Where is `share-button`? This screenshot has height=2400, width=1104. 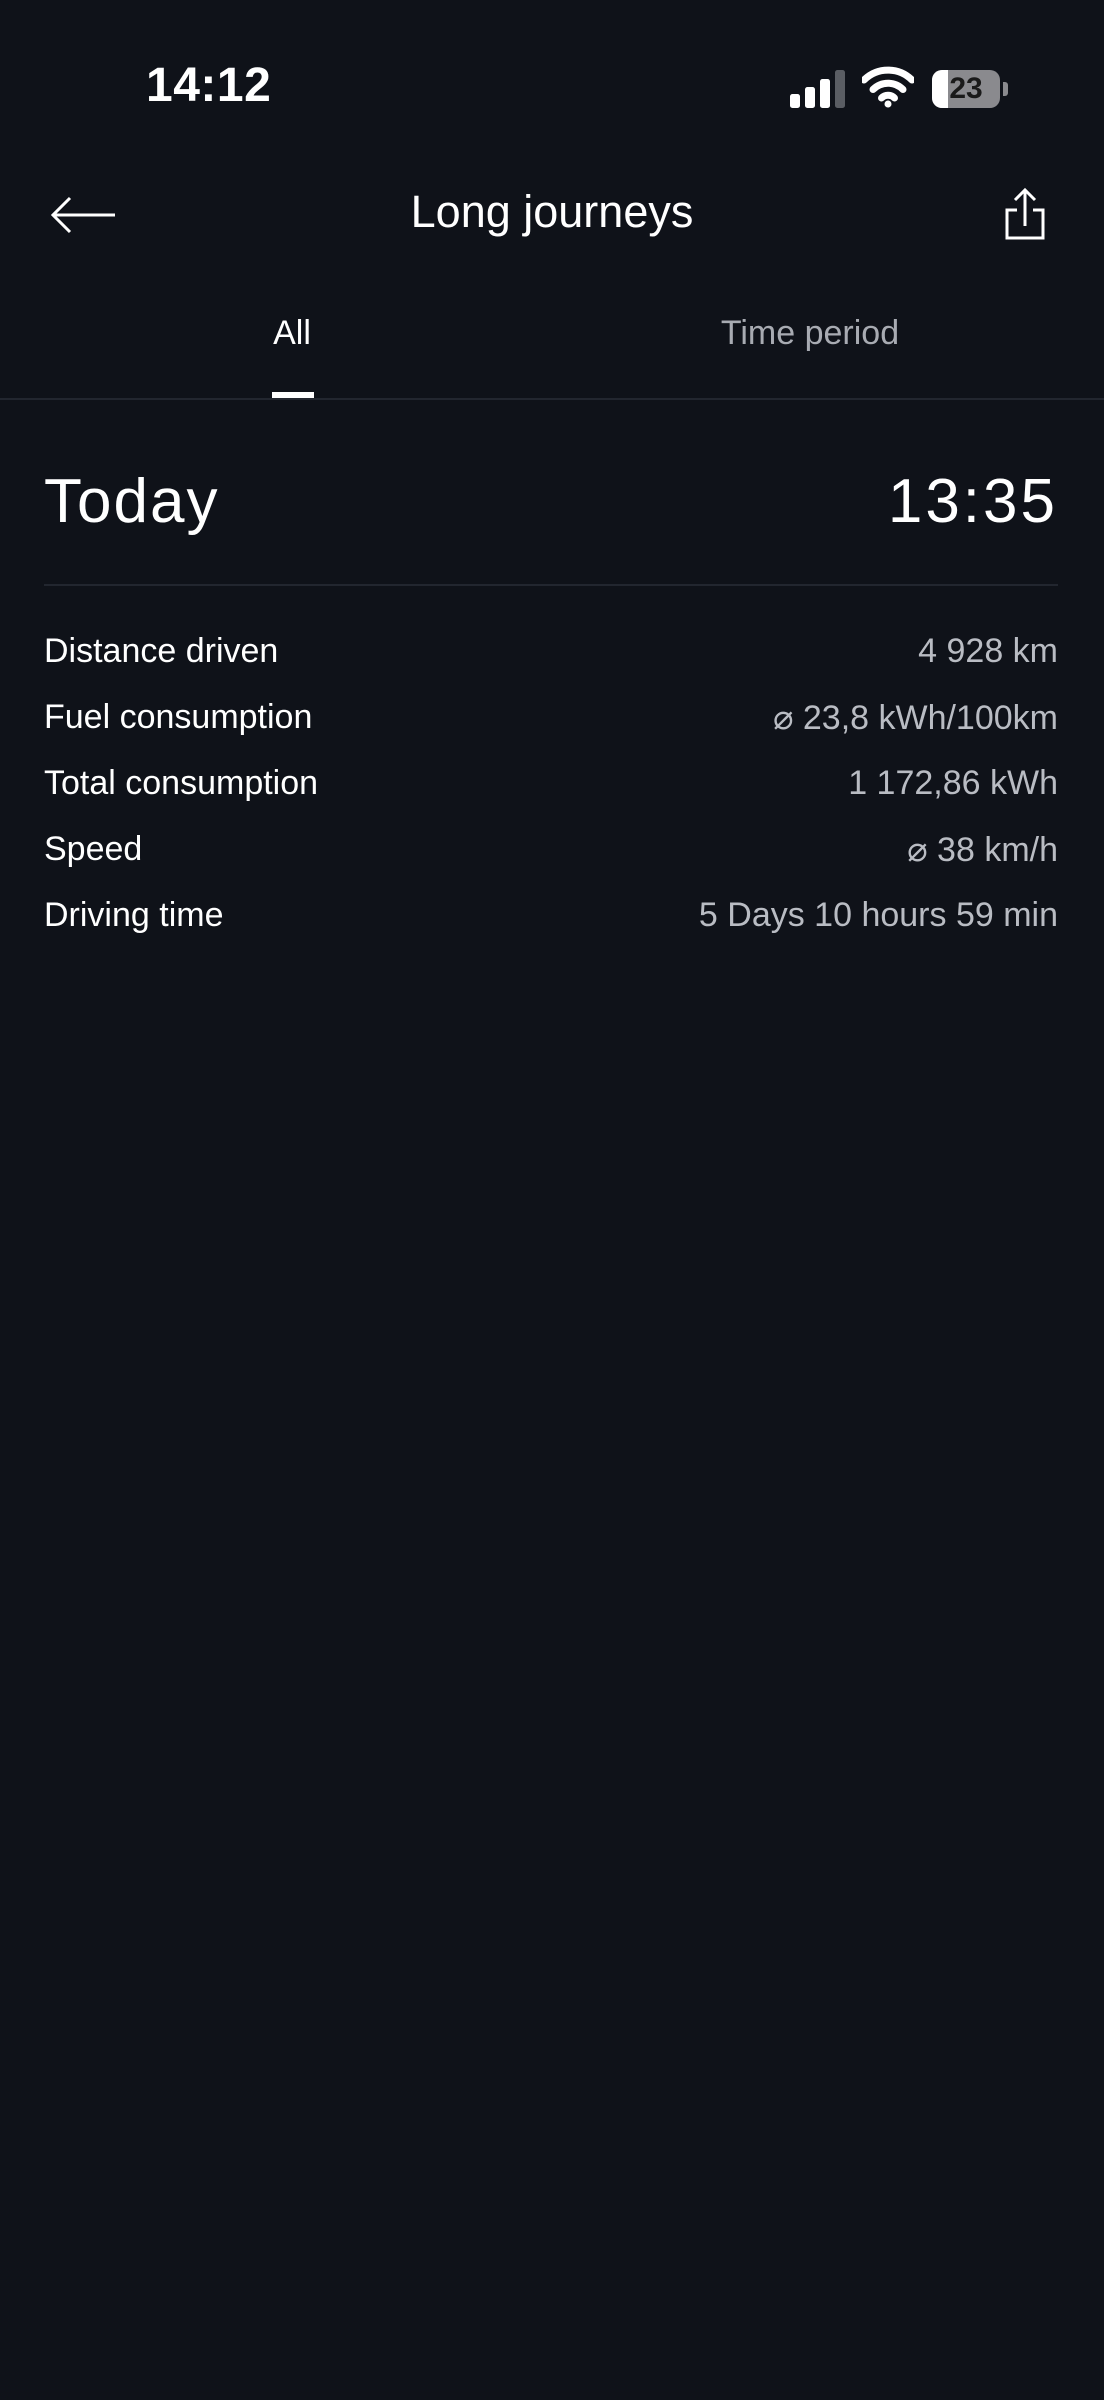 share-button is located at coordinates (1025, 219).